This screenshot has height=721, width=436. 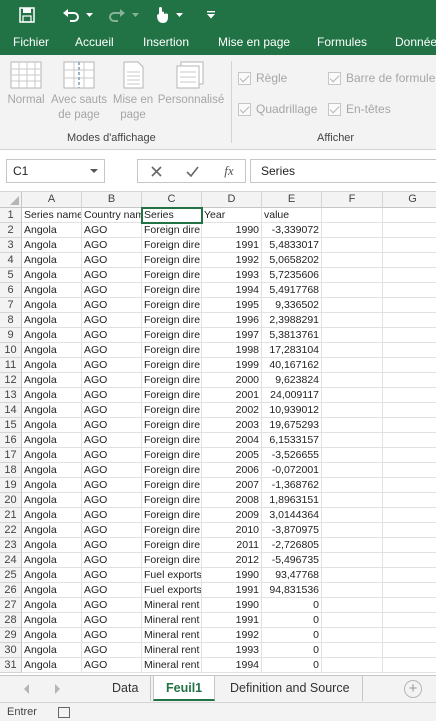 What do you see at coordinates (112, 335) in the screenshot?
I see `cell-b9: AGO` at bounding box center [112, 335].